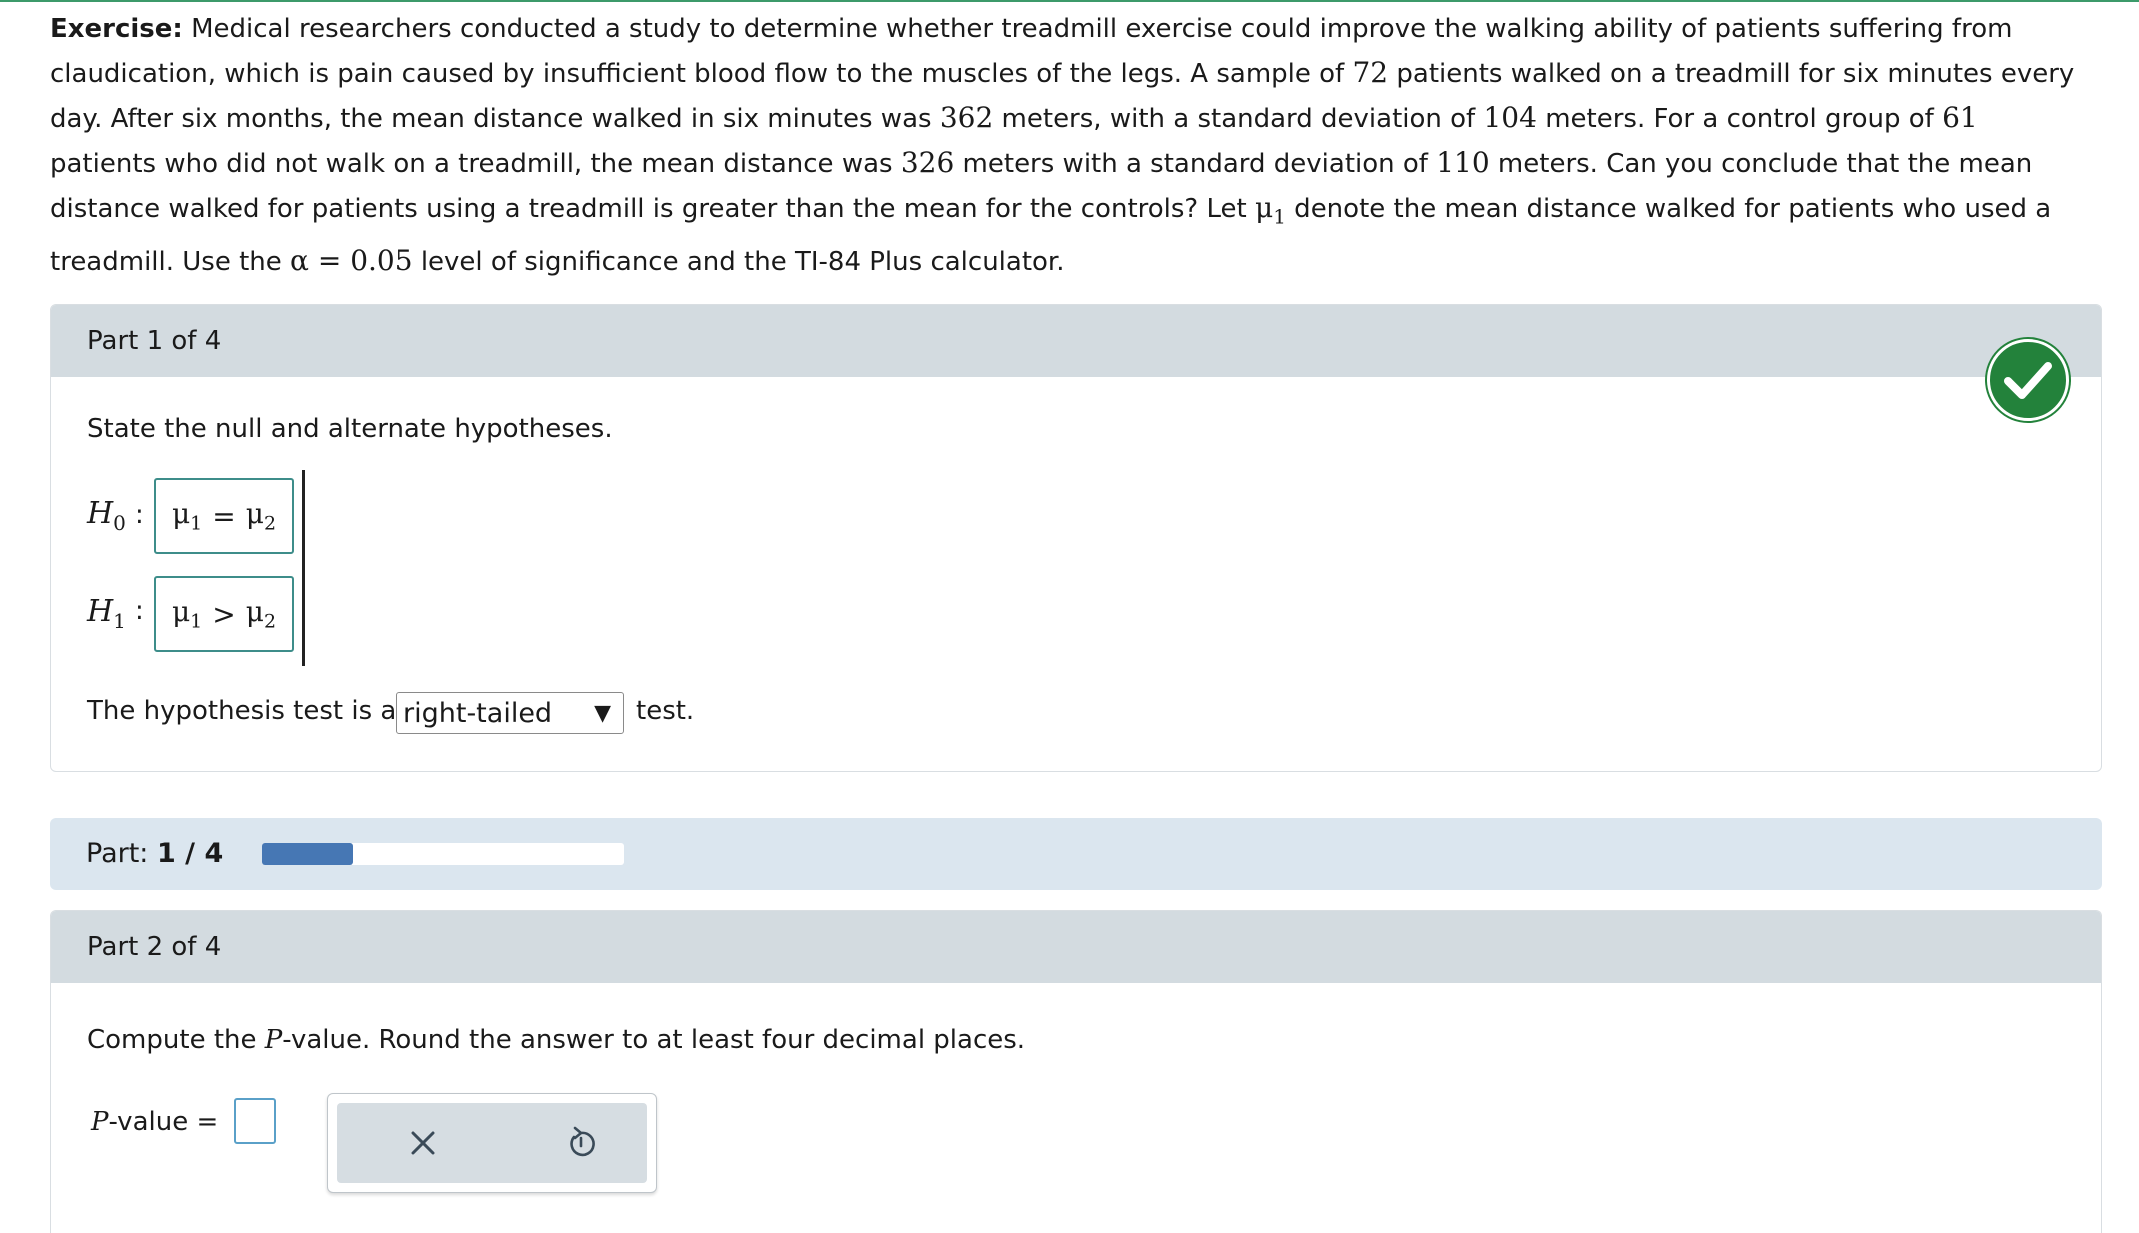 This screenshot has height=1233, width=2139. What do you see at coordinates (303, 568) in the screenshot?
I see `hypothesis-bracket` at bounding box center [303, 568].